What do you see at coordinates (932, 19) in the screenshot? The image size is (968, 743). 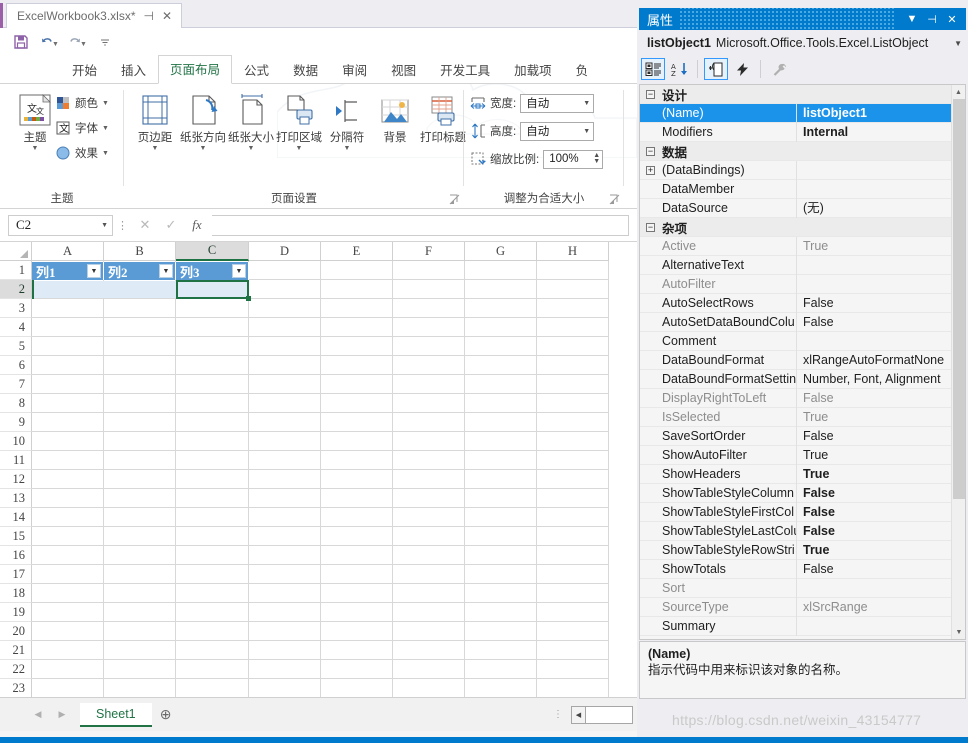 I see `pin-icon: ⊣` at bounding box center [932, 19].